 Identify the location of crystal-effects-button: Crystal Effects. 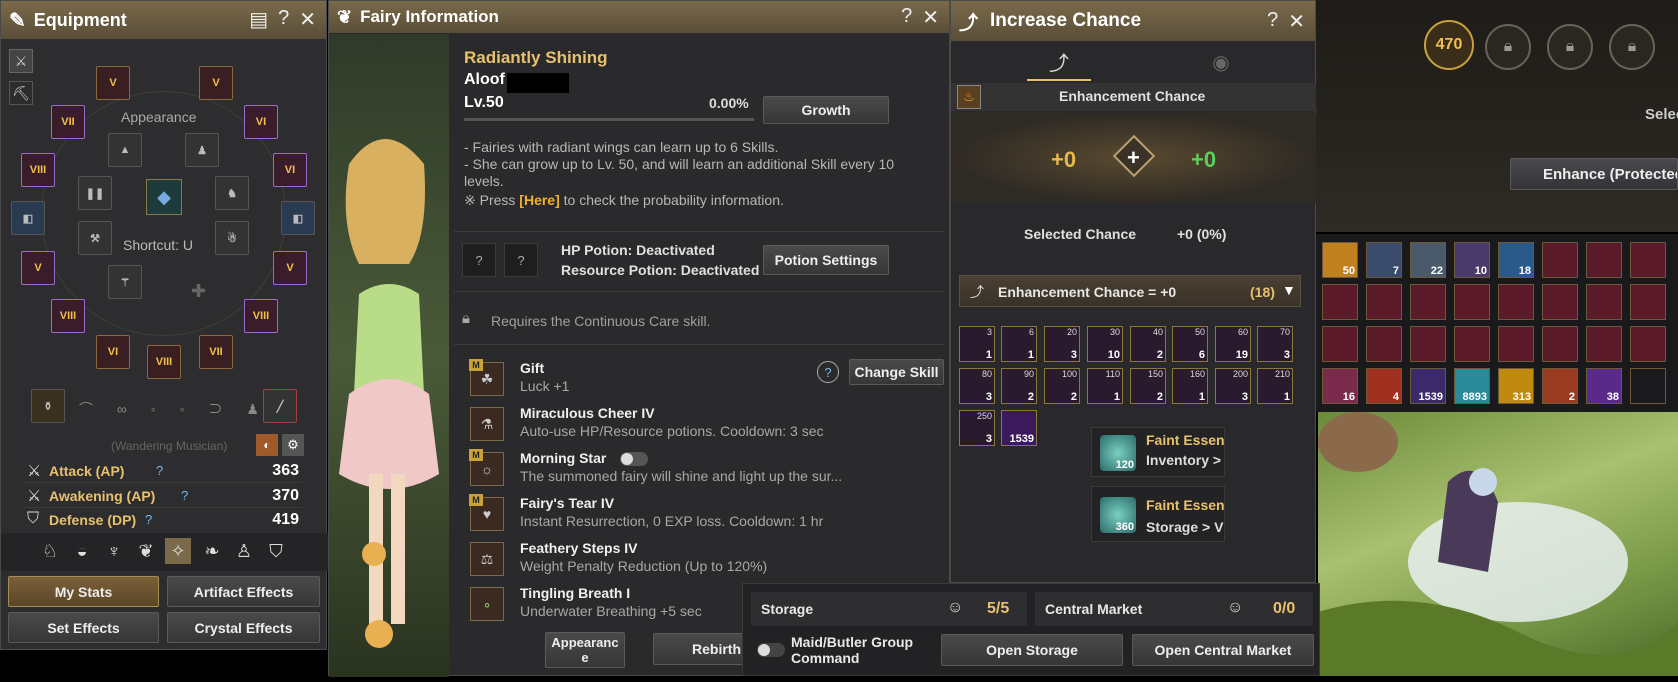
(243, 627).